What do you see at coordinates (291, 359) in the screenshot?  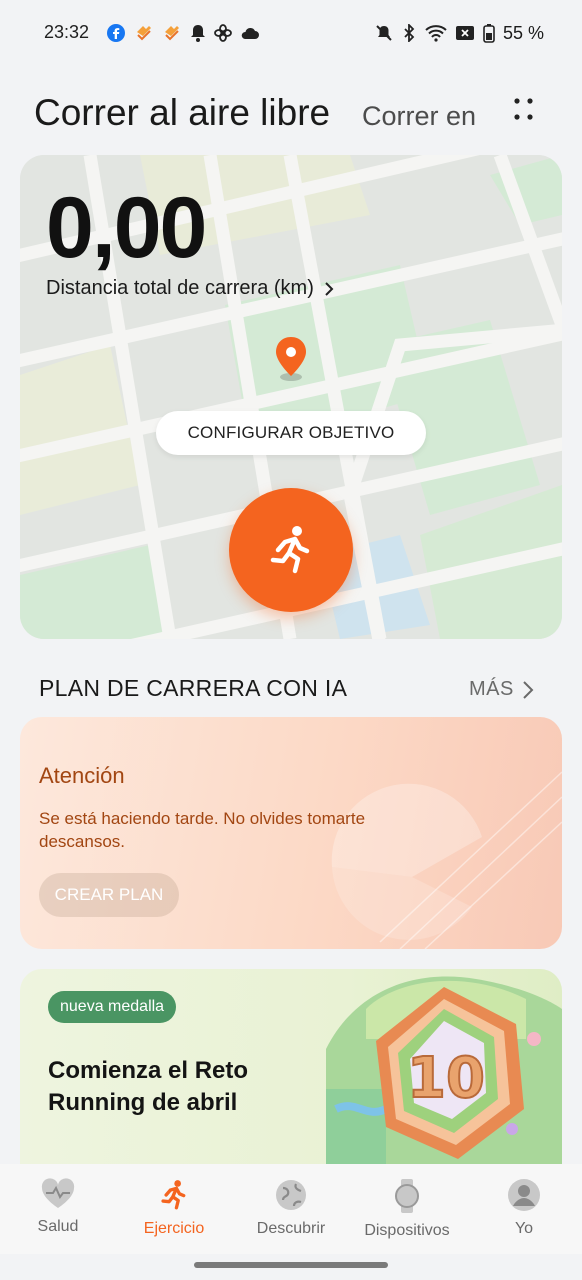 I see `location-pin-icon` at bounding box center [291, 359].